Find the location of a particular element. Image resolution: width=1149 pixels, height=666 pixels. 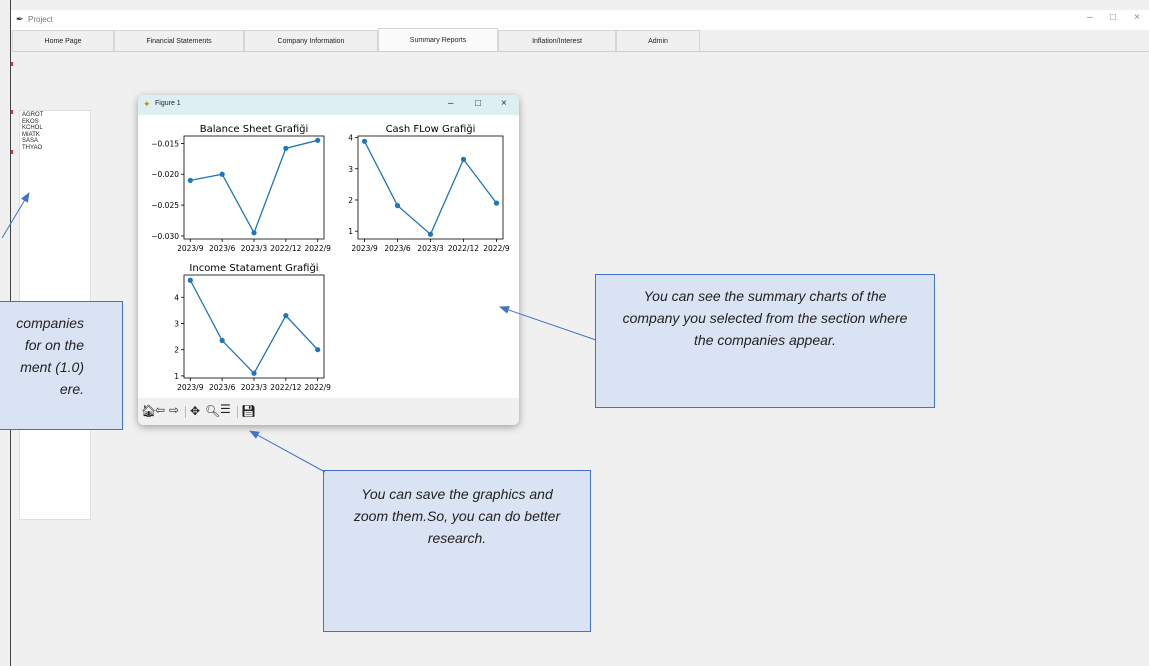

arrow-to-toolbar is located at coordinates (287, 451).